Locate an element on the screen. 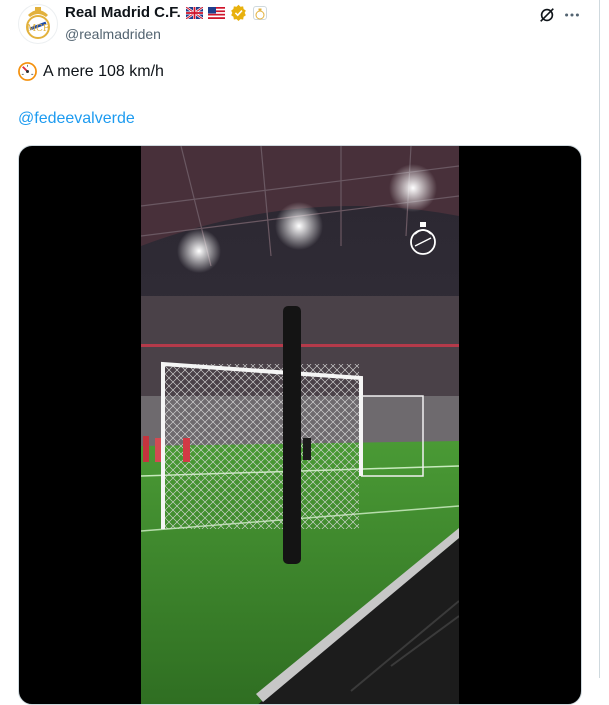 The width and height of the screenshot is (609, 705). tweet-text-line: A mere 108 km/h is located at coordinates (91, 71).